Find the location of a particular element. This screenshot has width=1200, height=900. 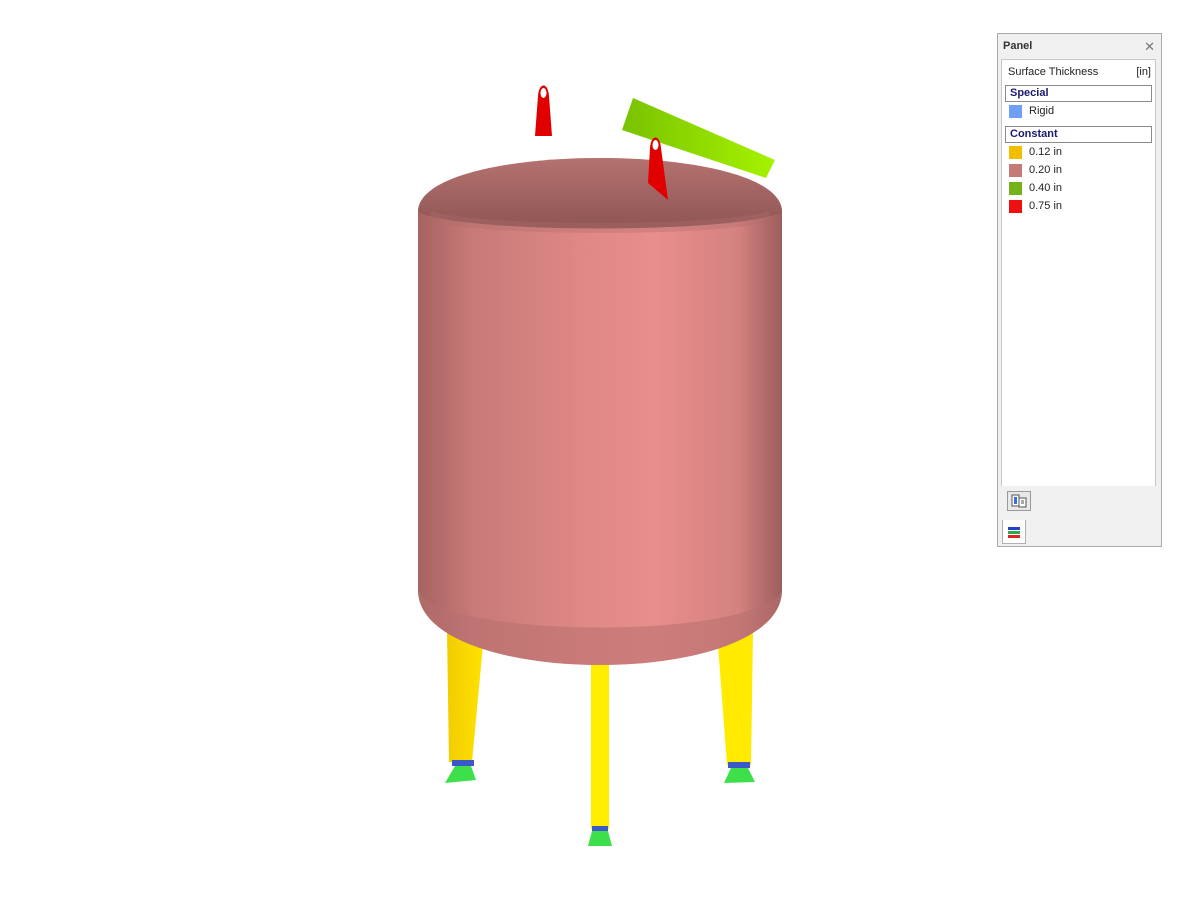

legend-item-label: 0.20 in is located at coordinates (1046, 170).